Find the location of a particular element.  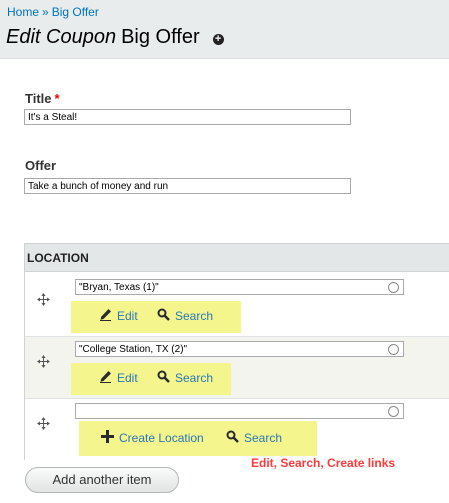

location-row-3: Create Location Search is located at coordinates (237, 430).